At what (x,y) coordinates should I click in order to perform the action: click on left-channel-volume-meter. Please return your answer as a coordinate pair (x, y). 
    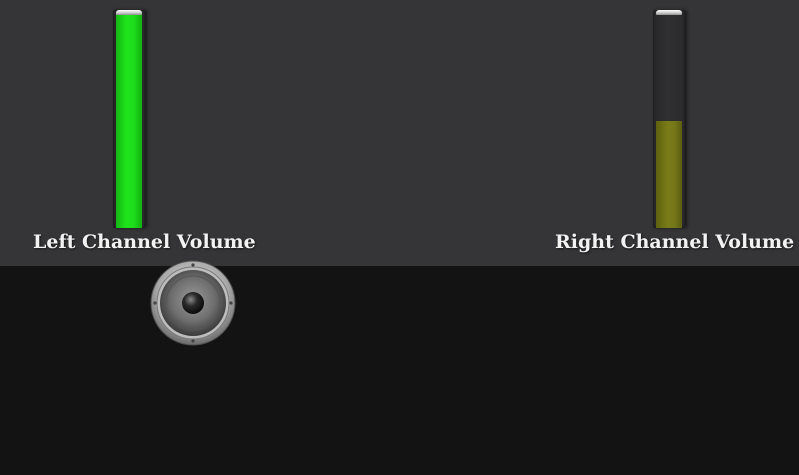
    Looking at the image, I should click on (129, 119).